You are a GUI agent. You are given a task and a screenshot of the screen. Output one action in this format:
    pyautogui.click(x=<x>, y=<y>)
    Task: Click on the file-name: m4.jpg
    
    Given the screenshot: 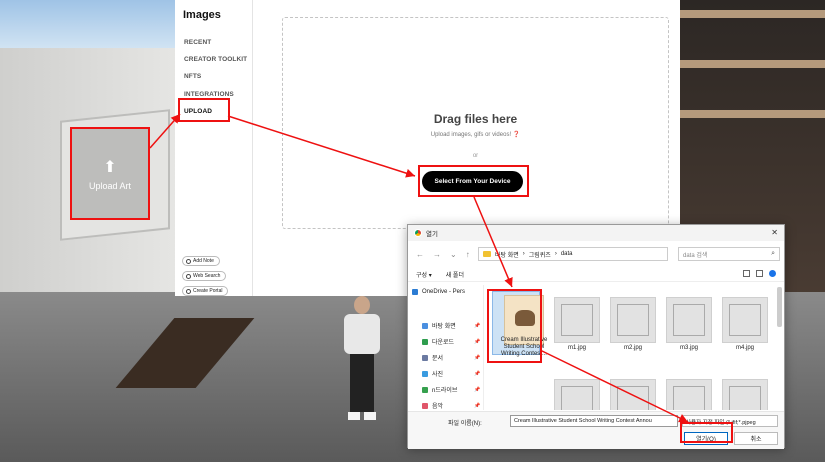 What is the action you would take?
    pyautogui.click(x=744, y=348)
    